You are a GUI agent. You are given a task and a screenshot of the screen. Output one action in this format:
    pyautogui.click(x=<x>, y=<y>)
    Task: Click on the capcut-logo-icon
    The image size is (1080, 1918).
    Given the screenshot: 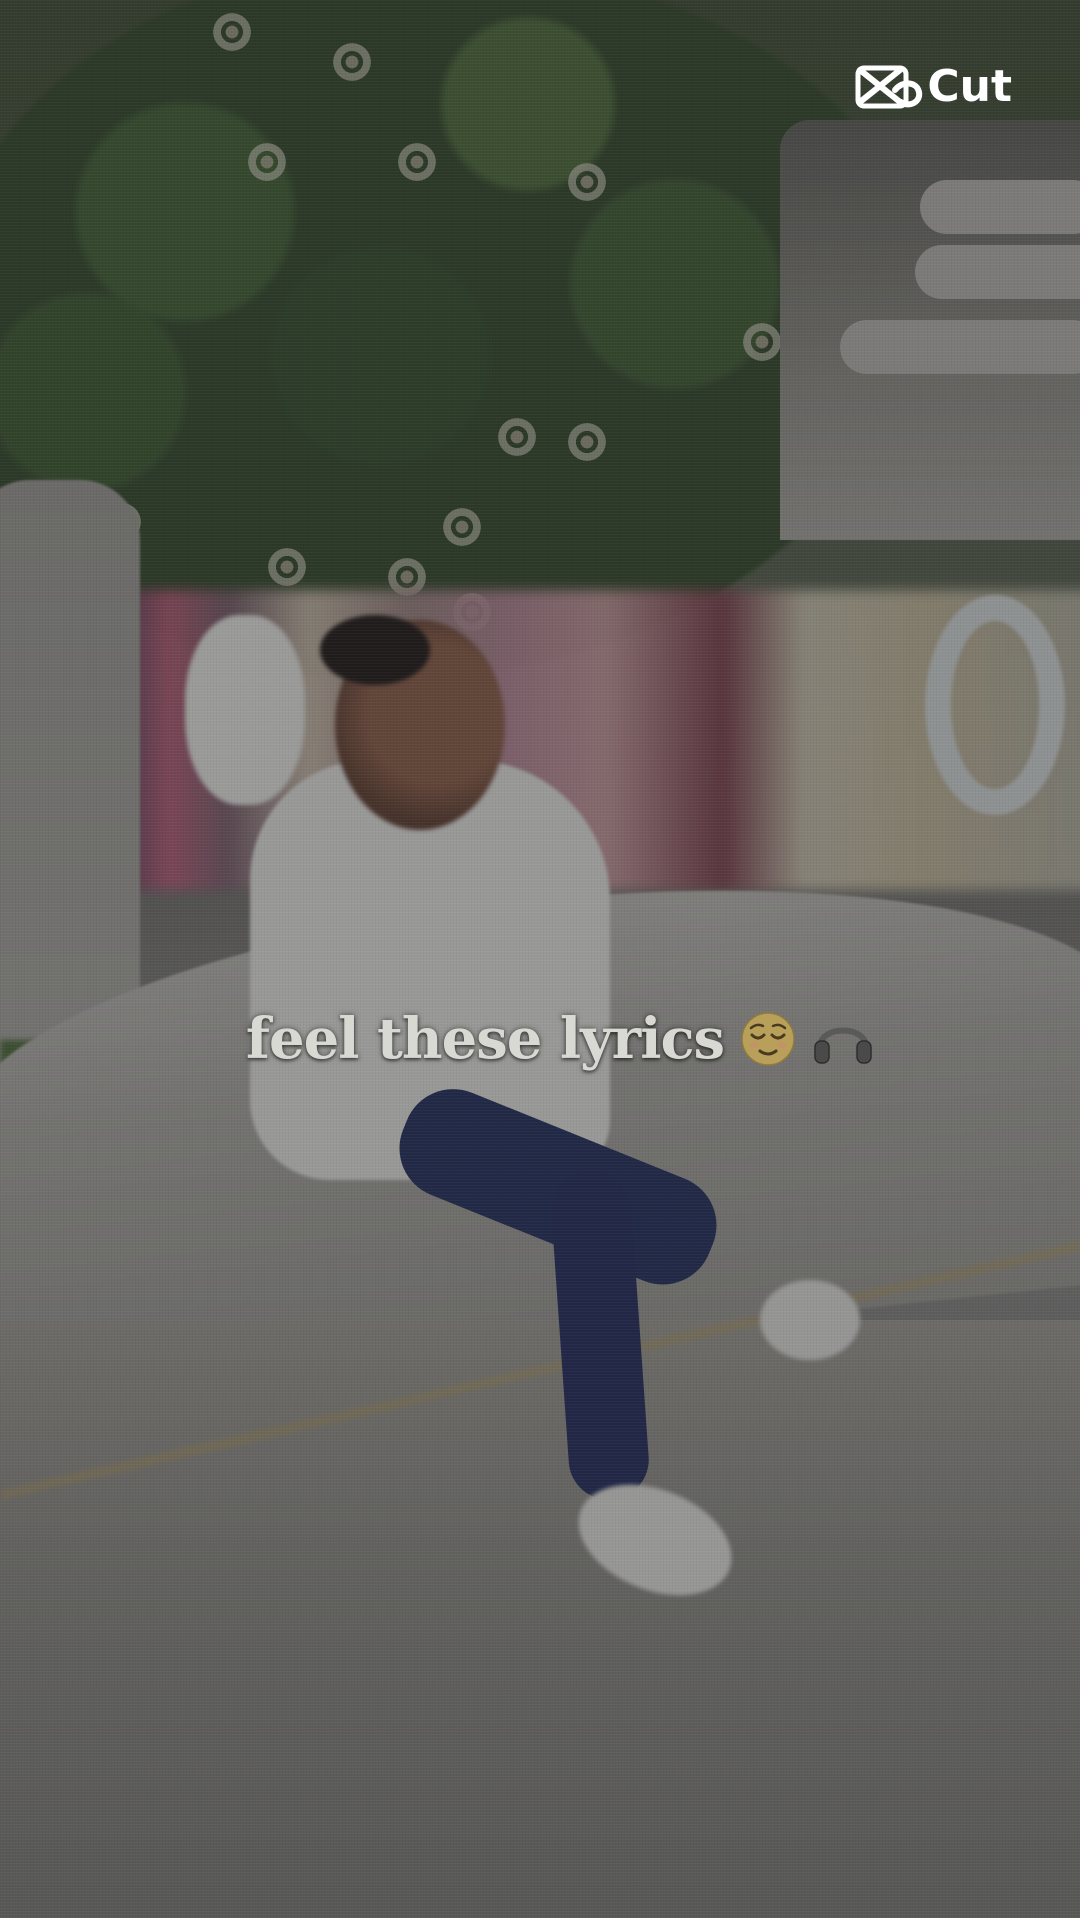 What is the action you would take?
    pyautogui.click(x=889, y=87)
    